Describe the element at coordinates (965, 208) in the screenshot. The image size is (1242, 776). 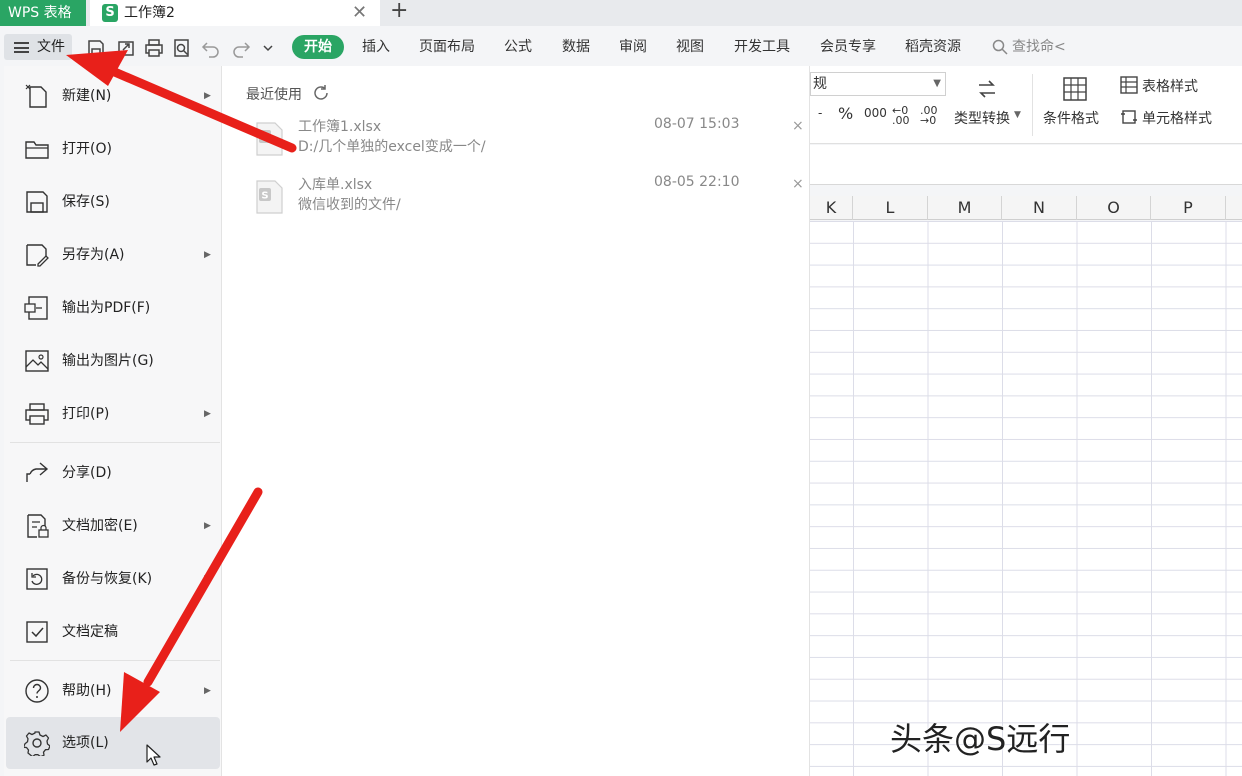
I see `column-header: M` at that location.